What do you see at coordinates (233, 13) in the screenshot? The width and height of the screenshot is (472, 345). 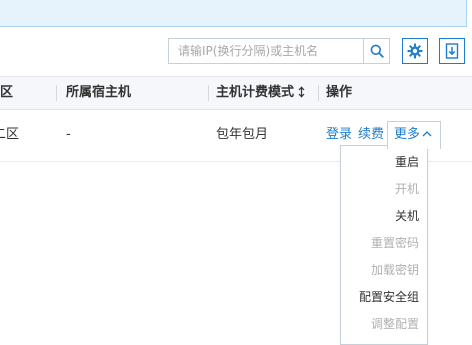 I see `info-banner` at bounding box center [233, 13].